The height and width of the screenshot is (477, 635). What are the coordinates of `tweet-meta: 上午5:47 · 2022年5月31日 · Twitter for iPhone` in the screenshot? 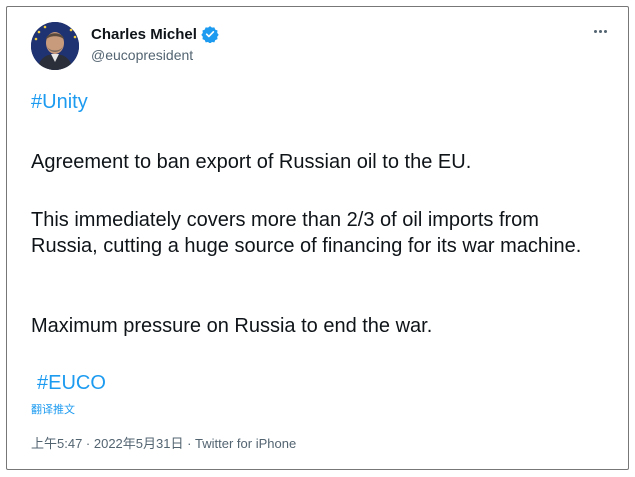 It's located at (163, 442).